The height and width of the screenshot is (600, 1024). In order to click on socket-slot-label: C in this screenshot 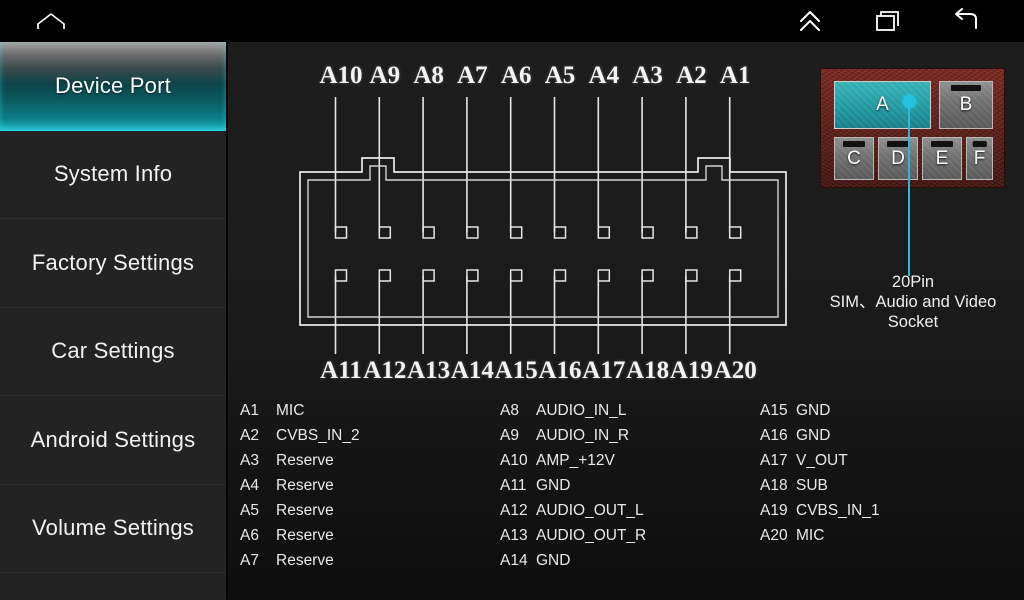, I will do `click(854, 158)`.